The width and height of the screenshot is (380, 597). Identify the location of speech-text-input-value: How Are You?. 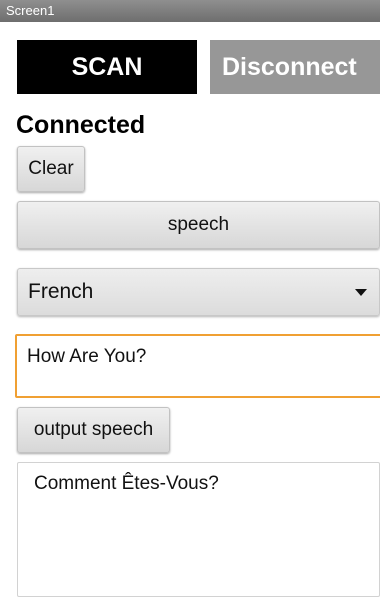
(87, 356).